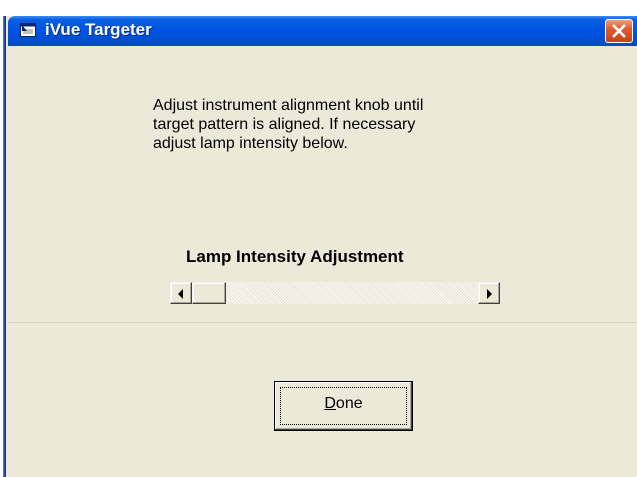 The width and height of the screenshot is (637, 477). Describe the element at coordinates (335, 293) in the screenshot. I see `lamp-intensity-scrollbar` at that location.